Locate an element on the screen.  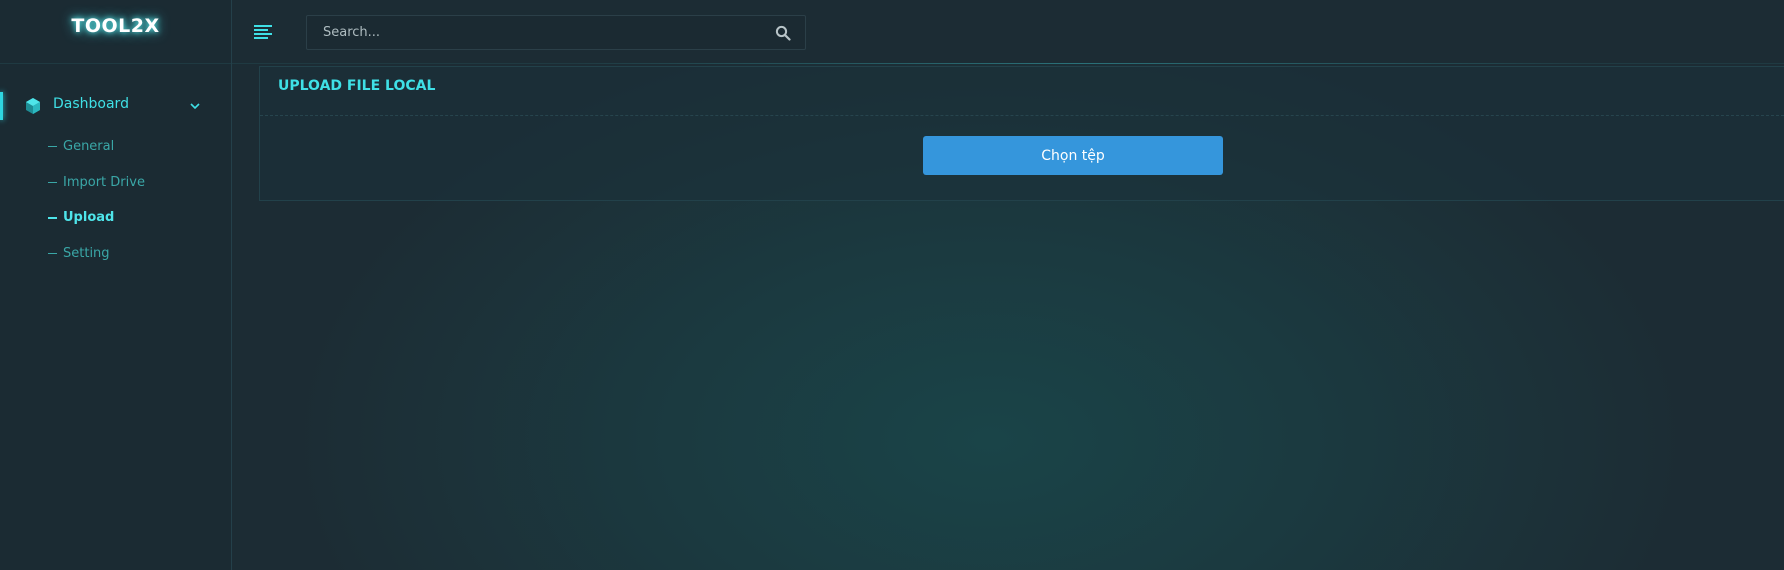
sidebar-item-import-drive: Import Drive is located at coordinates (96, 182).